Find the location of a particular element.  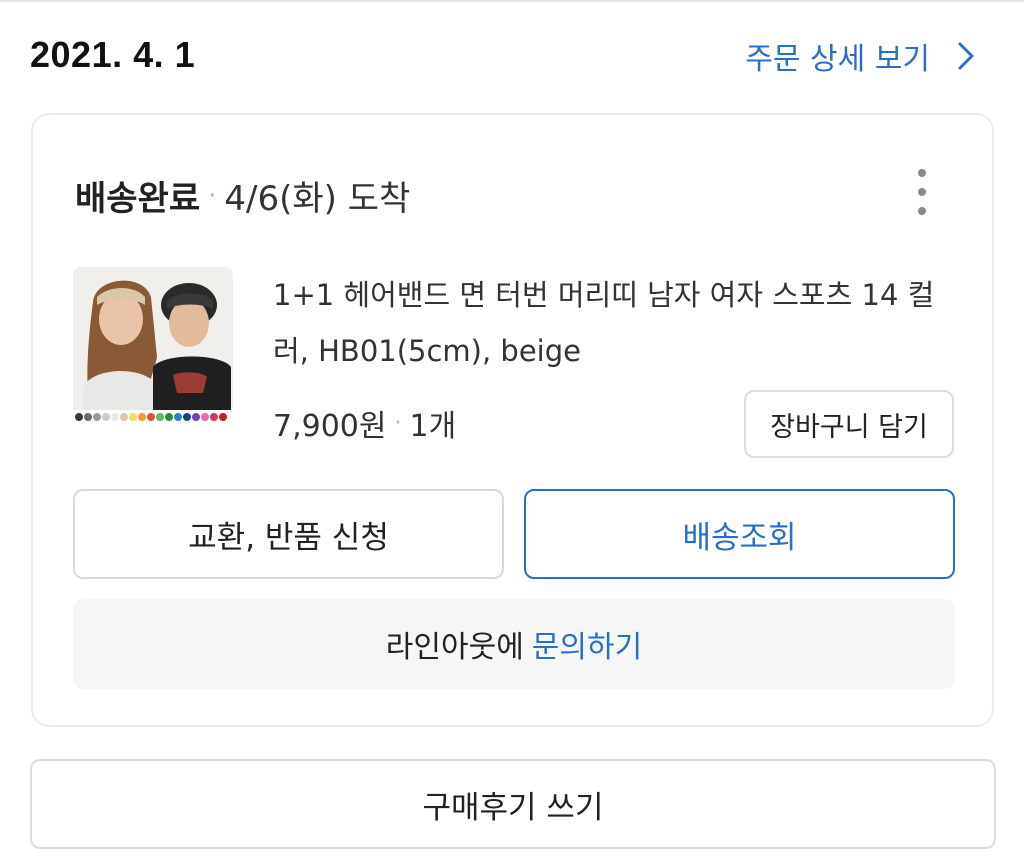

track-shipment-button: 배송조회 is located at coordinates (739, 534).